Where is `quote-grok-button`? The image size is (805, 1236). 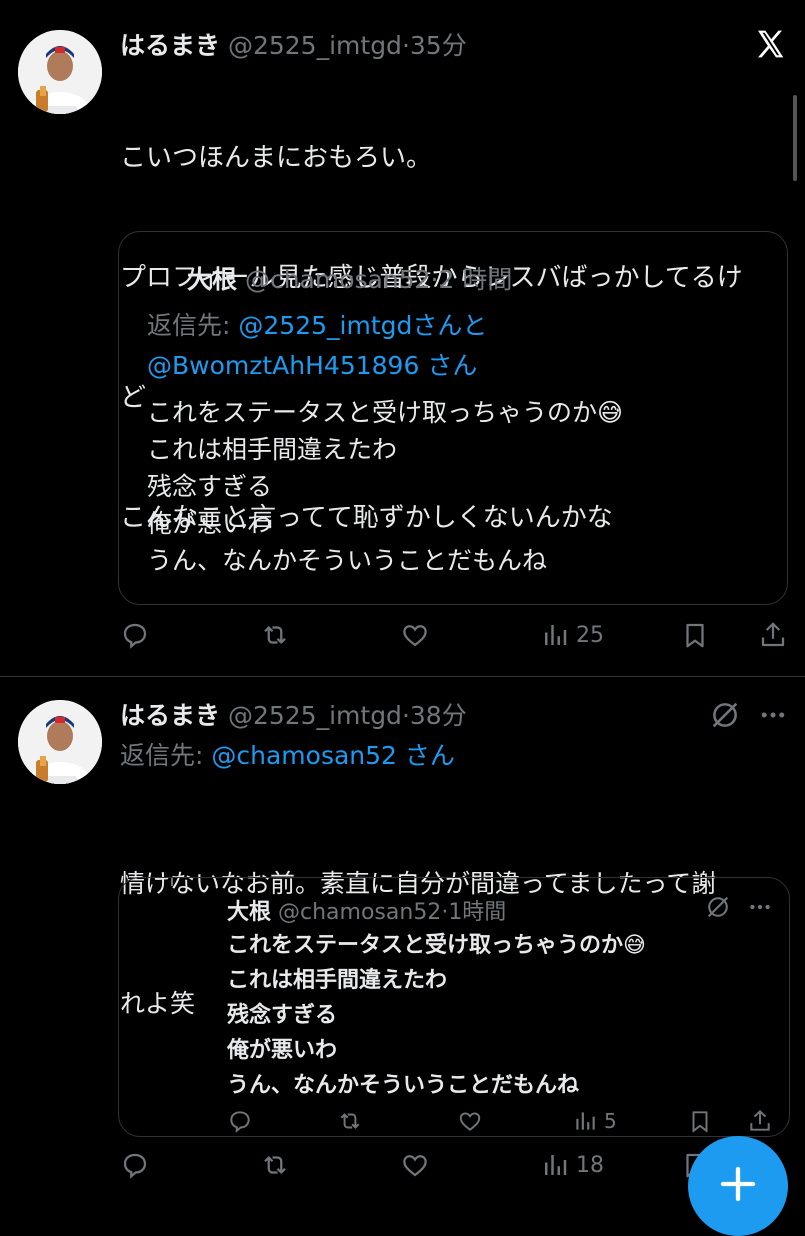 quote-grok-button is located at coordinates (718, 909).